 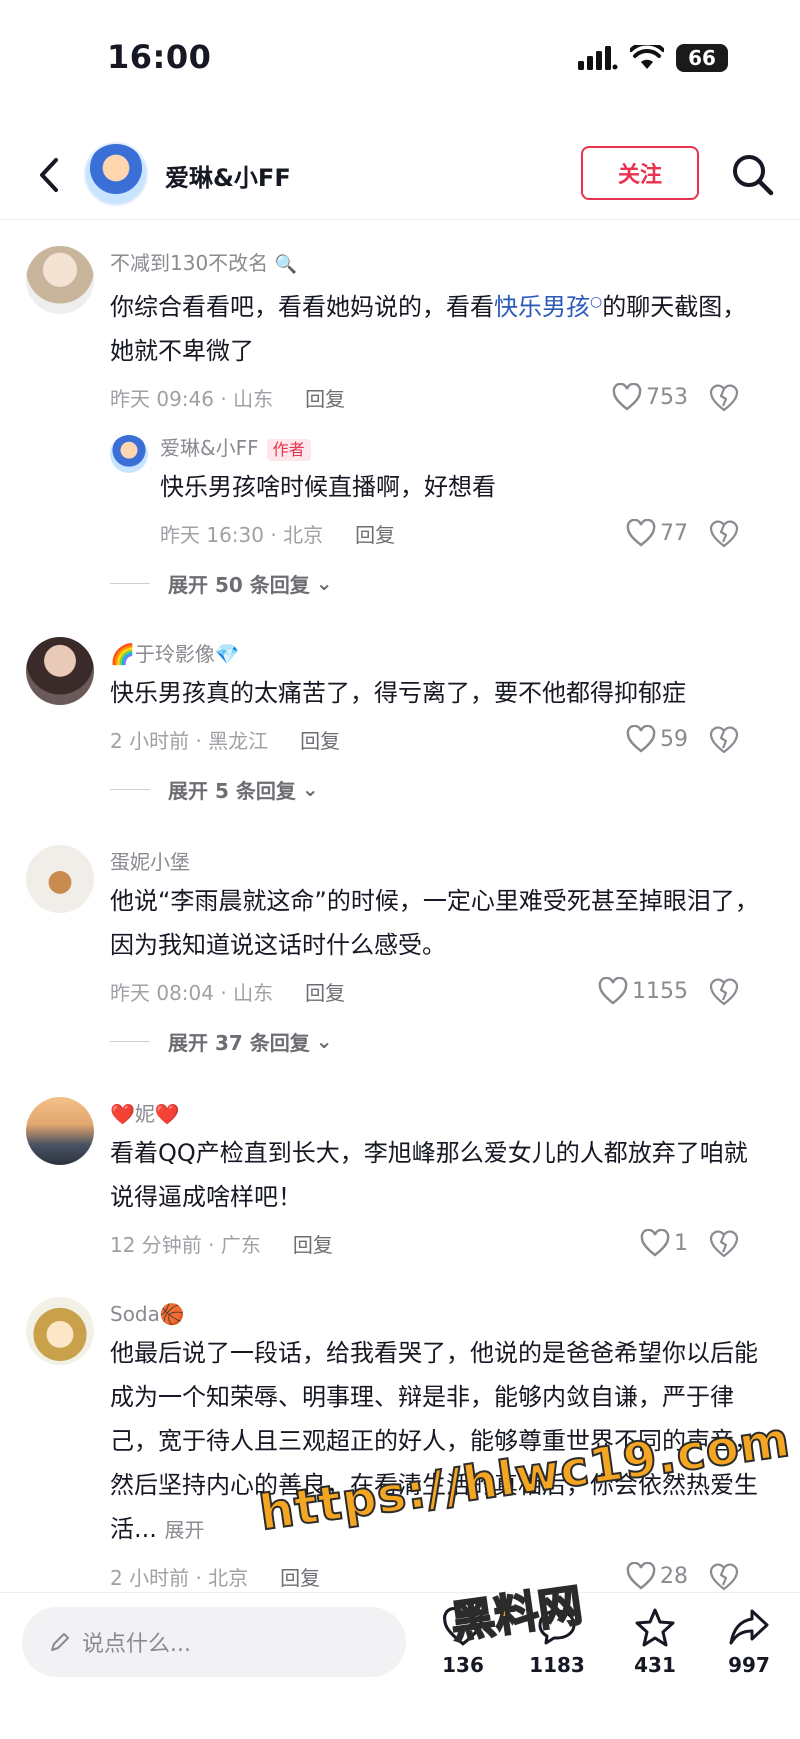 What do you see at coordinates (429, 1175) in the screenshot?
I see `comment-text: 看着QQ产检直到长大，李旭峰那么爱女儿的人都放弃了咱就说得逼成啥样吧！` at bounding box center [429, 1175].